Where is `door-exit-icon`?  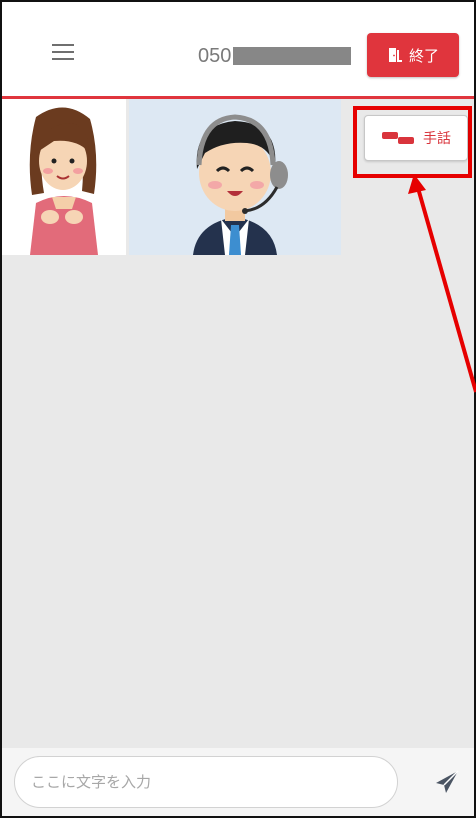 door-exit-icon is located at coordinates (395, 55).